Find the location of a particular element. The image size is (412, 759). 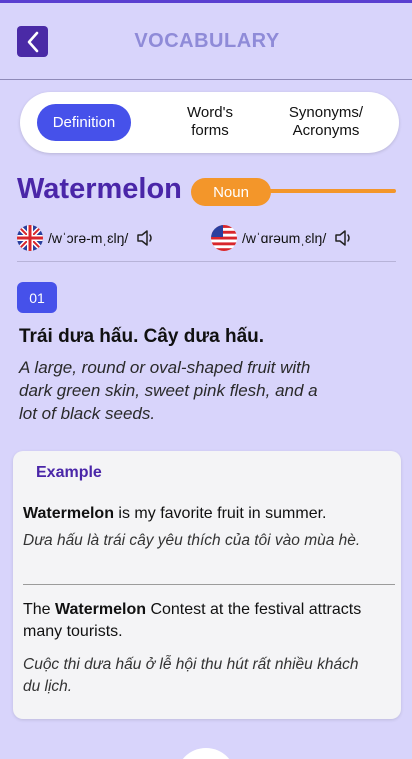

example-2-keyword: Watermelon is located at coordinates (100, 609).